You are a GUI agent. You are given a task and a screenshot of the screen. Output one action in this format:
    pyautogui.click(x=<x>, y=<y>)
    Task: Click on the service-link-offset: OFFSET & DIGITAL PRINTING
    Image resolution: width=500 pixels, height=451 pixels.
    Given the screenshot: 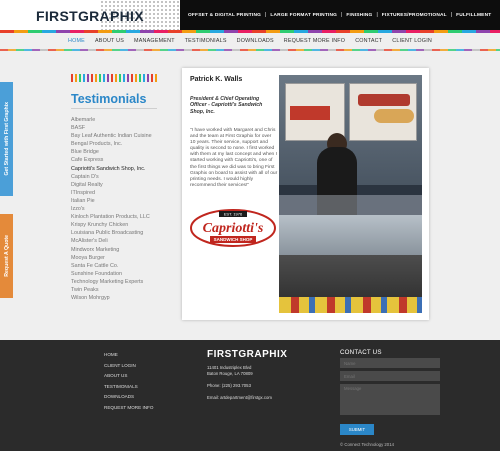 What is the action you would take?
    pyautogui.click(x=224, y=15)
    